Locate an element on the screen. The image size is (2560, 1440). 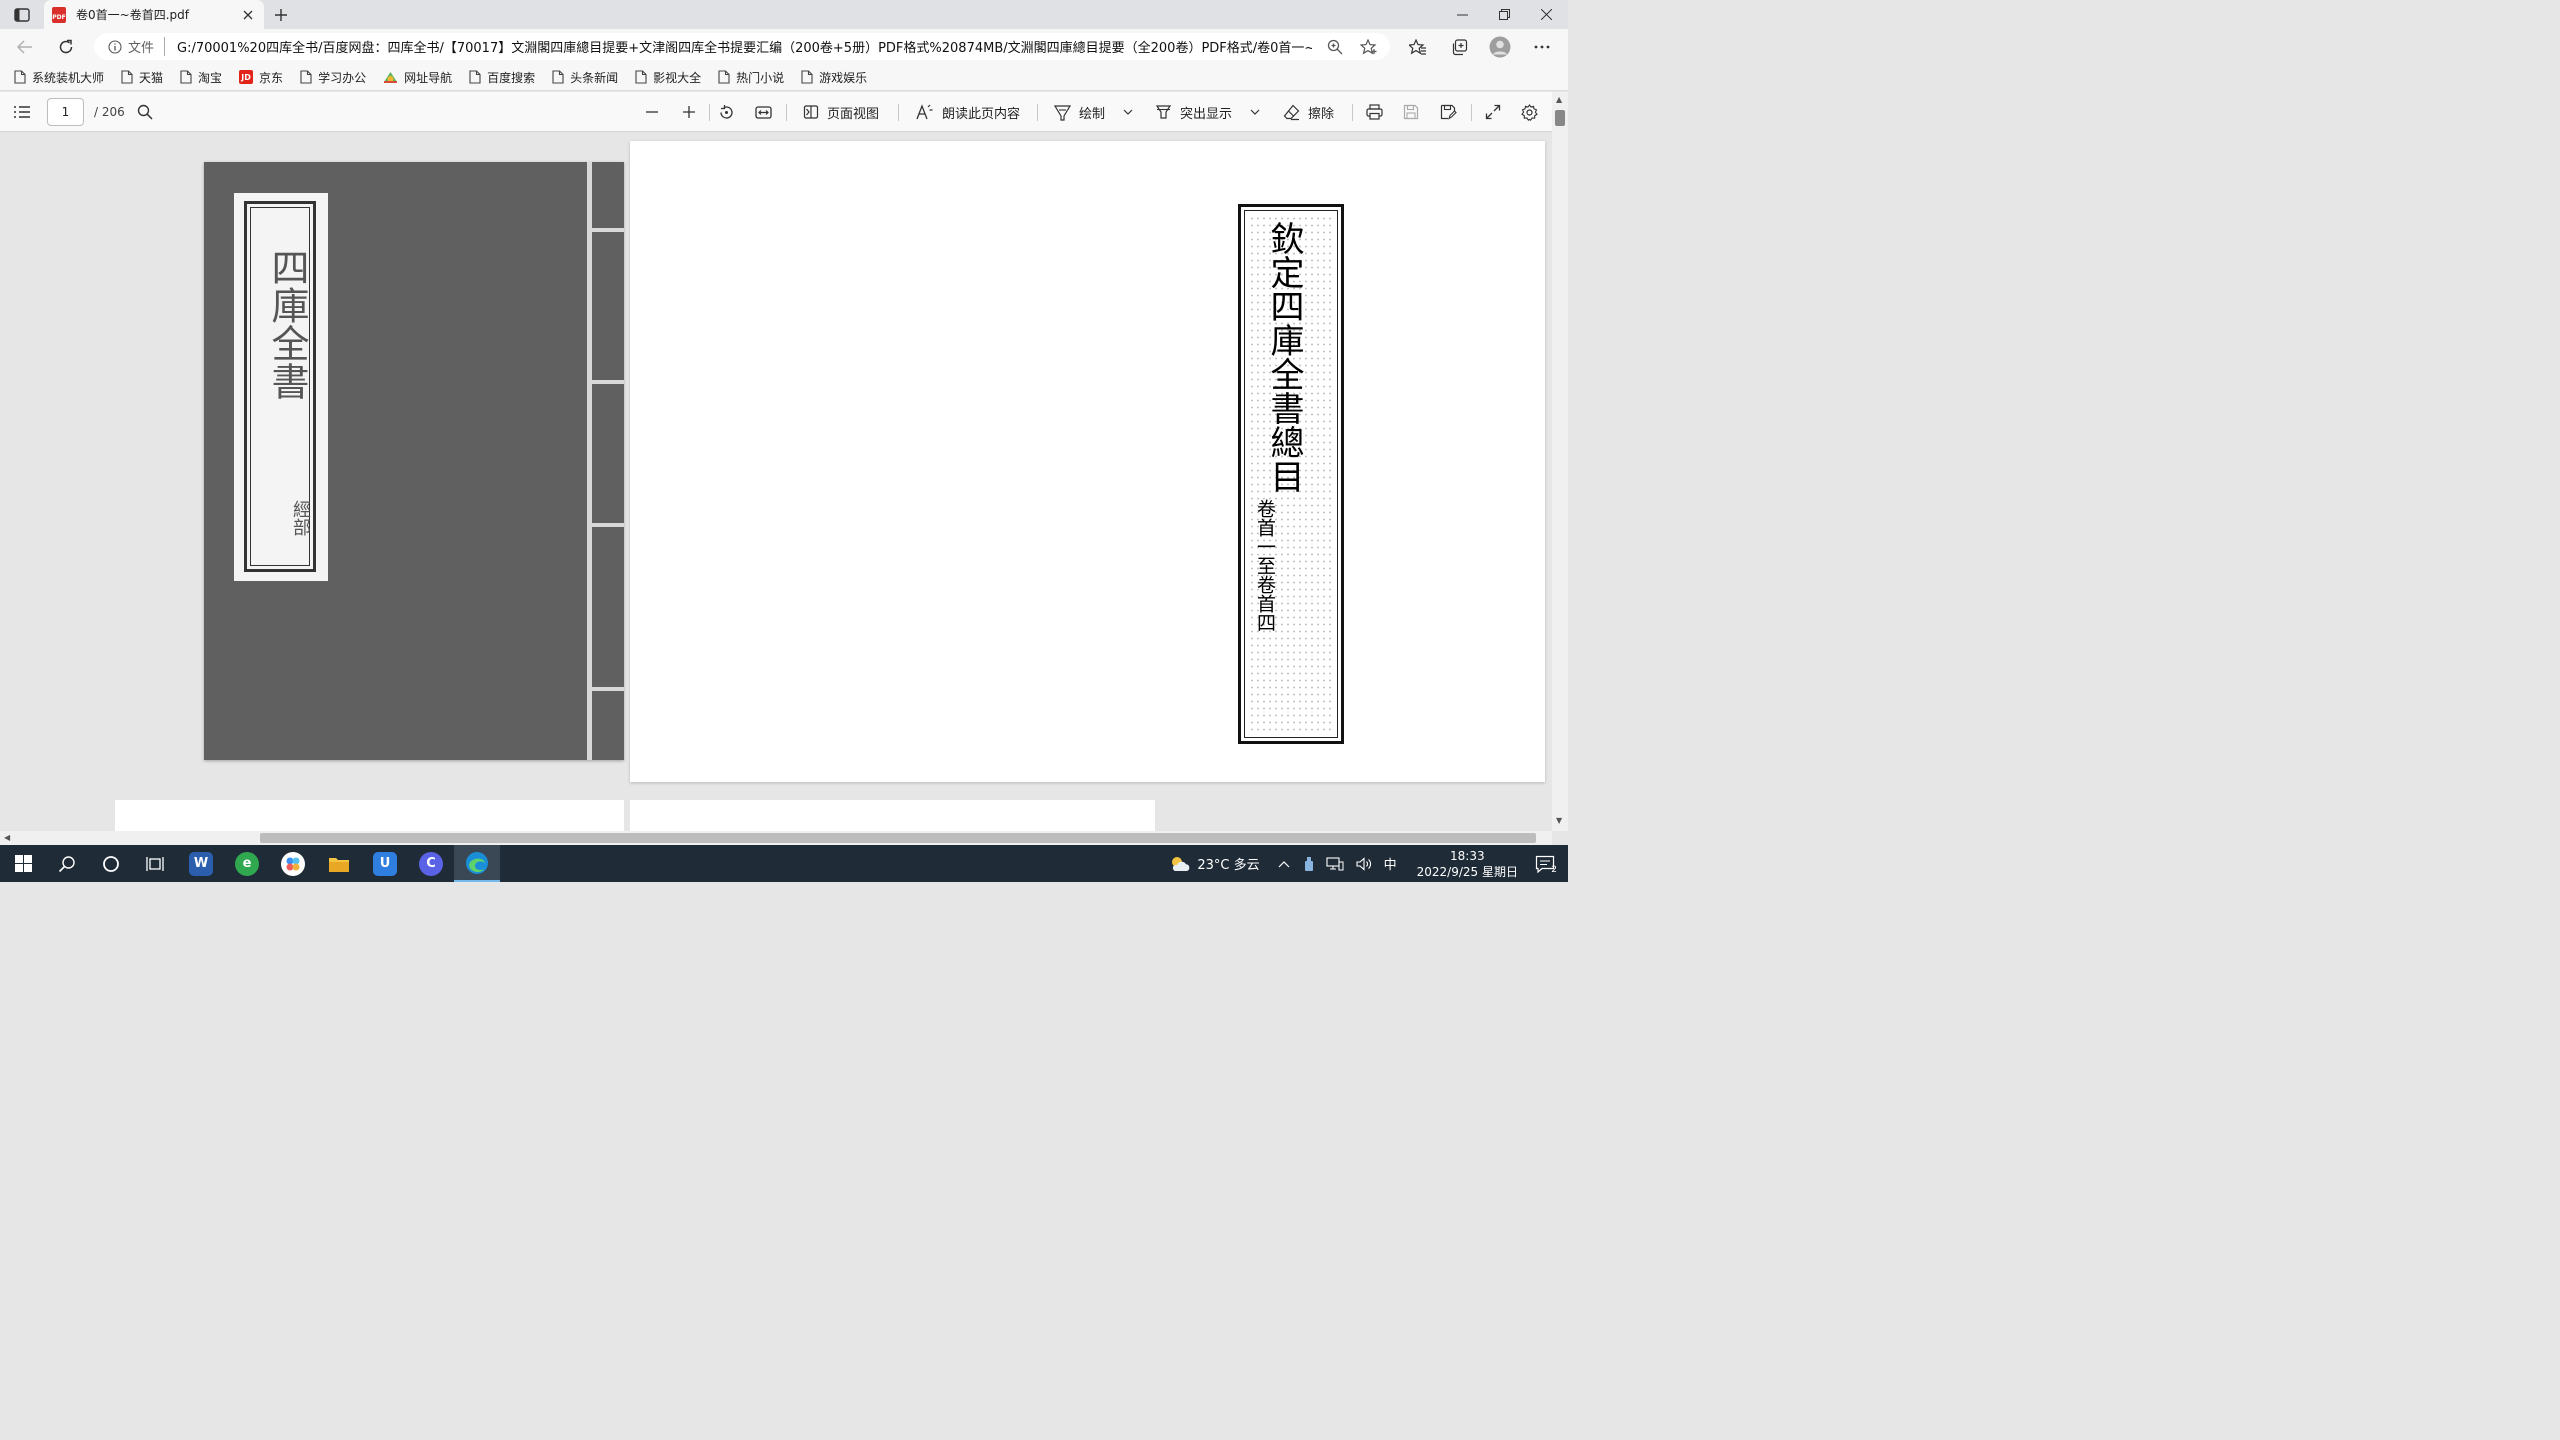
horizontal-scrollbar: ◀ is located at coordinates (776, 838).